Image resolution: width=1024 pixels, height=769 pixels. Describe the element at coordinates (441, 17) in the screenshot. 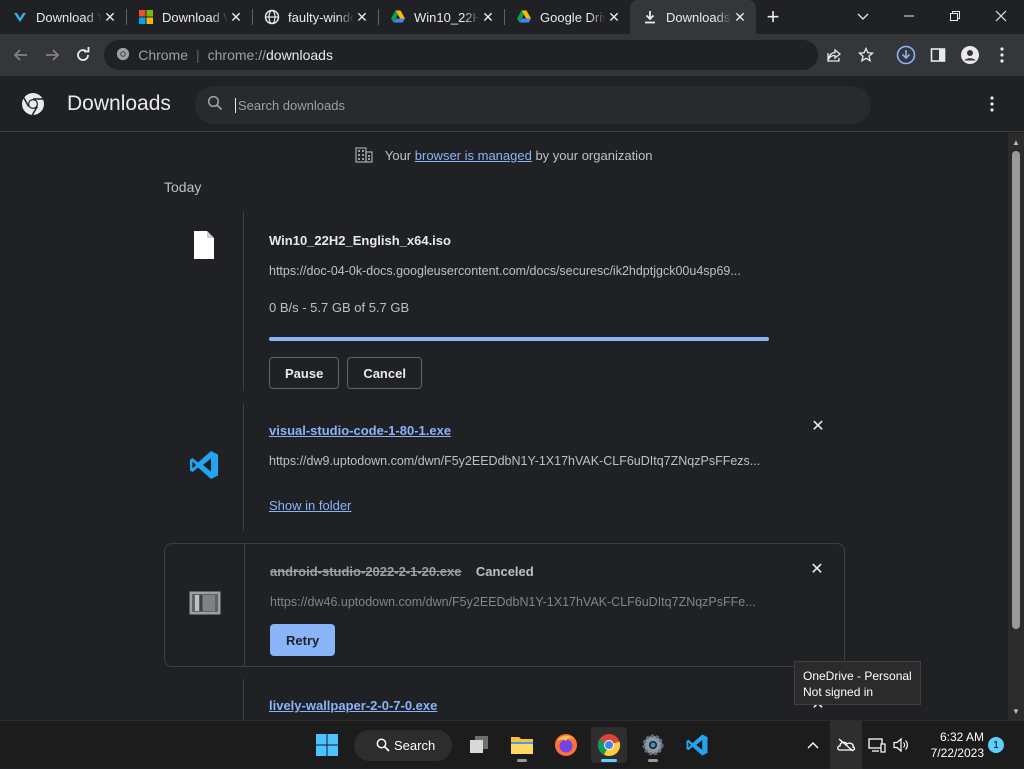

I see `tab-win10-drive: Win10_22H2 ✕` at that location.